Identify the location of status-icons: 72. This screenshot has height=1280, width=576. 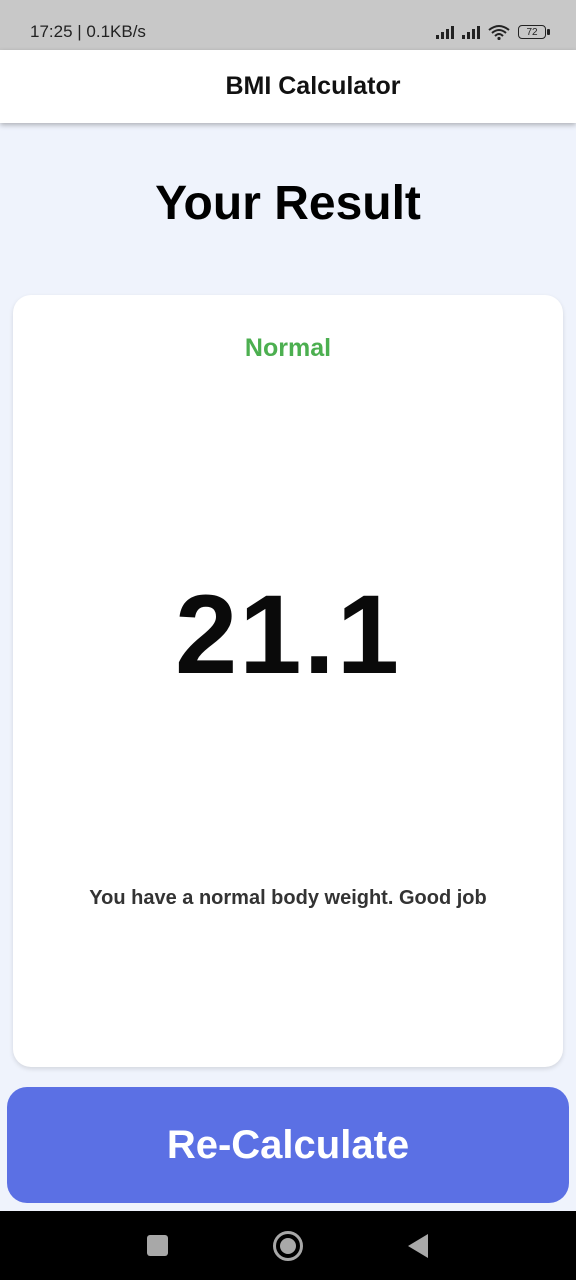
(493, 32).